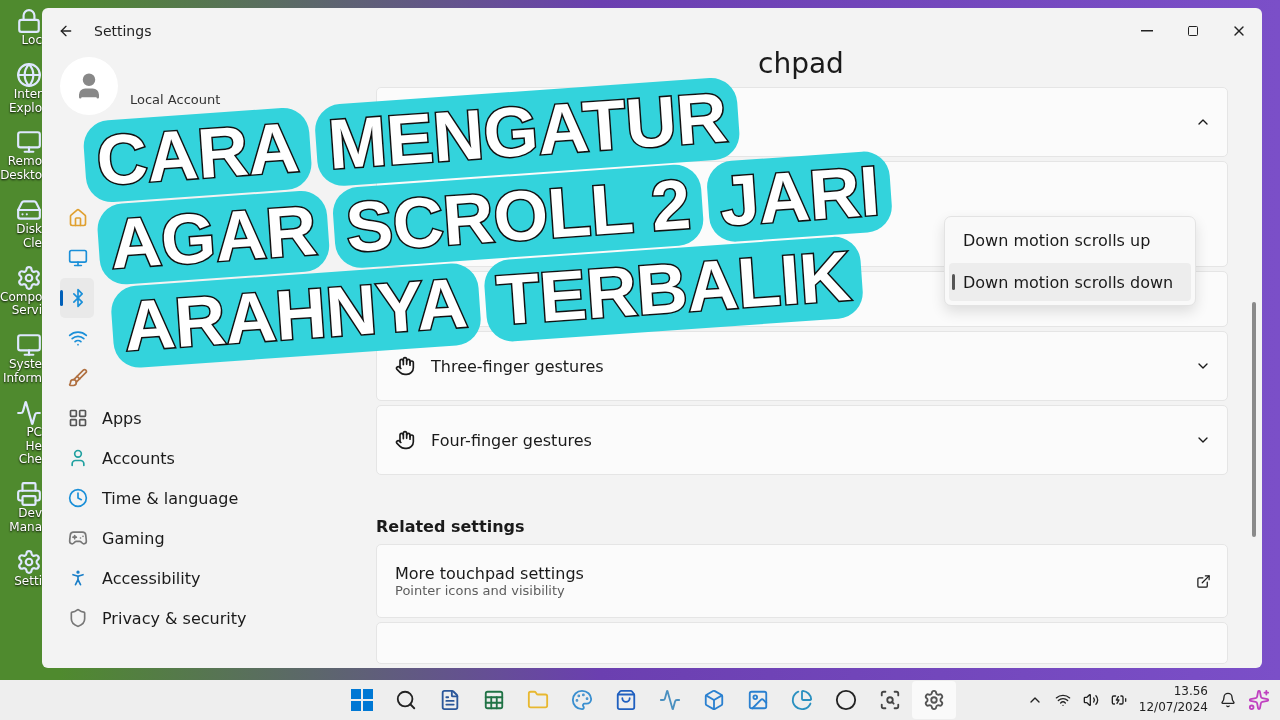 The height and width of the screenshot is (720, 1280). What do you see at coordinates (29, 412) in the screenshot?
I see `pulse-icon` at bounding box center [29, 412].